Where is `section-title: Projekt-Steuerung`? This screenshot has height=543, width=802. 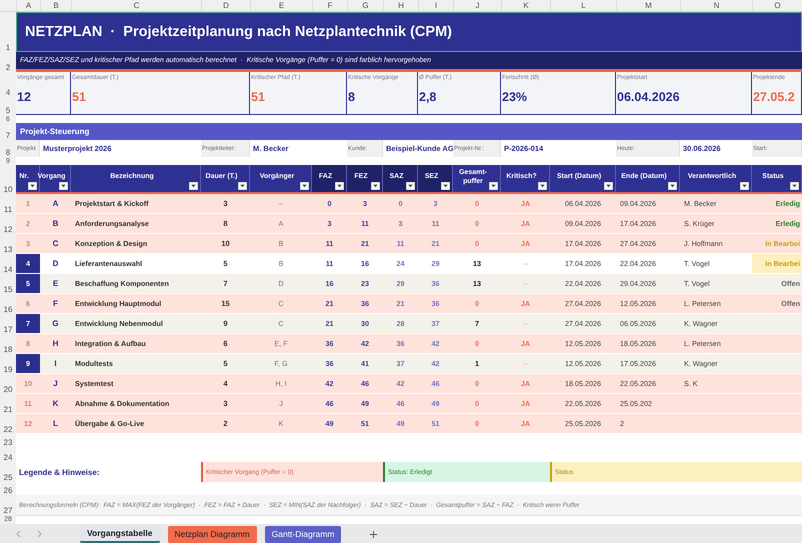 section-title: Projekt-Steuerung is located at coordinates (55, 131).